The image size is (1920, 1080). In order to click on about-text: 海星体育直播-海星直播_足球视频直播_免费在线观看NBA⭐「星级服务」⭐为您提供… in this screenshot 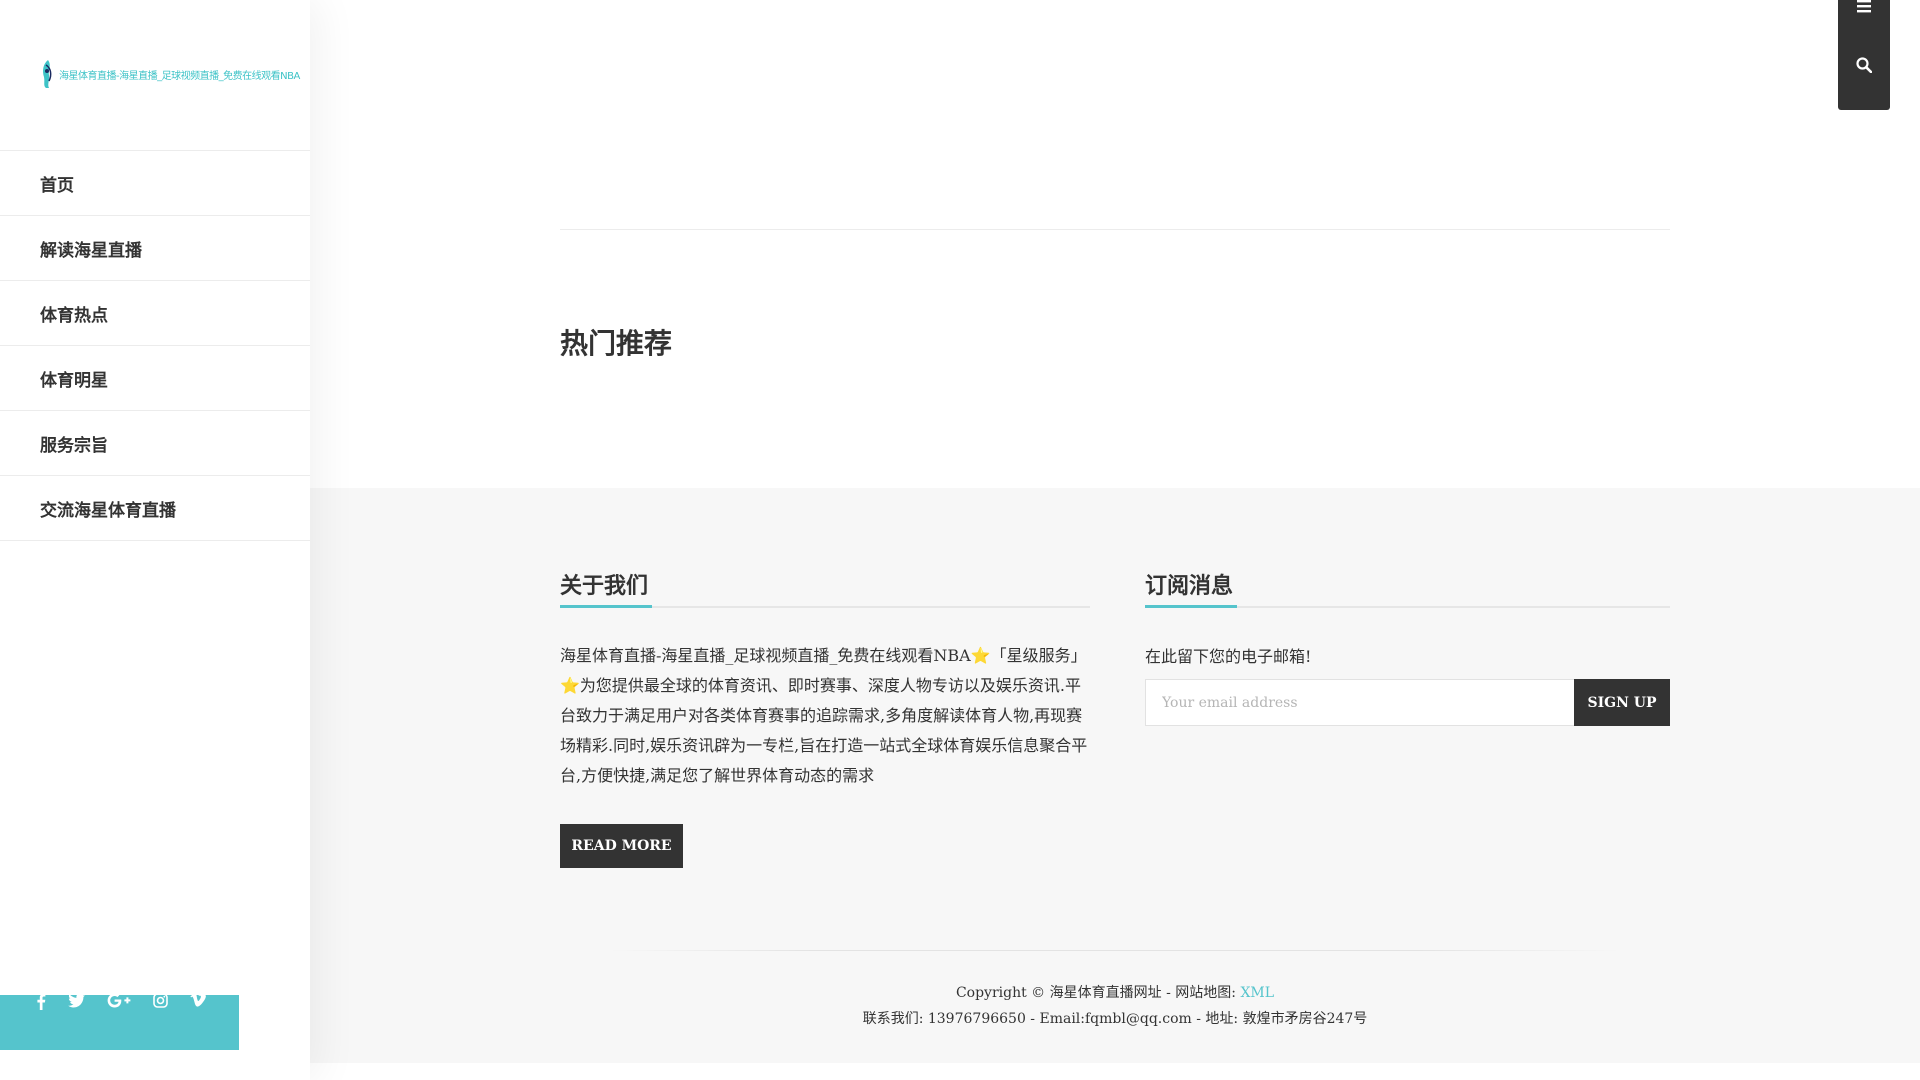, I will do `click(824, 715)`.